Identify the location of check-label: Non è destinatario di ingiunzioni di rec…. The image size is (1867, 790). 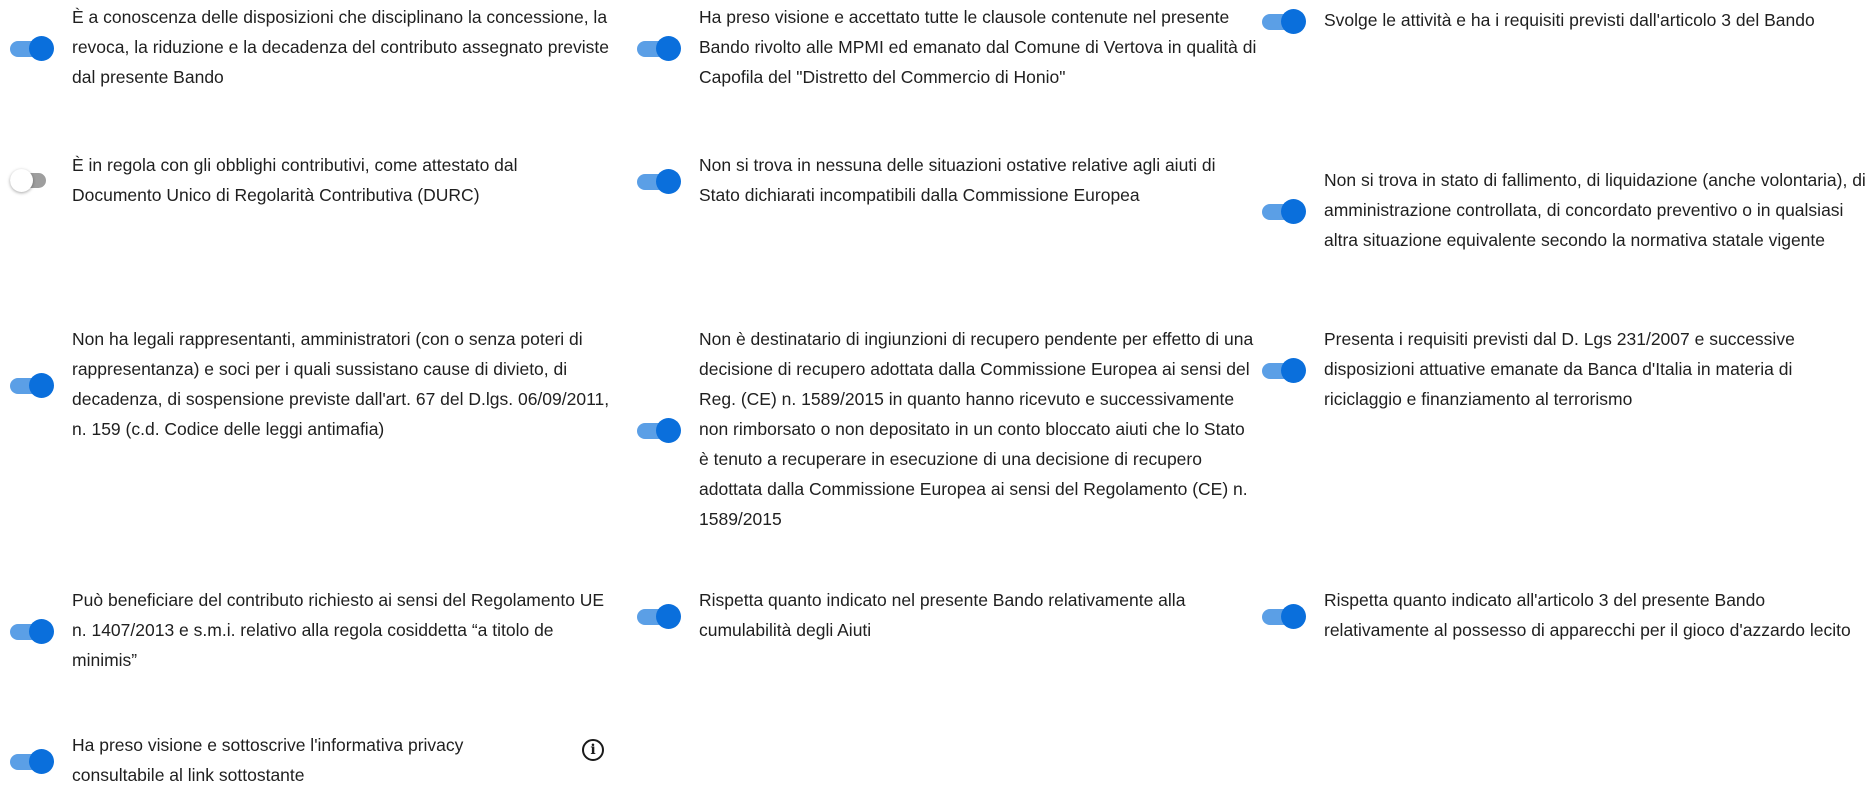
(976, 429).